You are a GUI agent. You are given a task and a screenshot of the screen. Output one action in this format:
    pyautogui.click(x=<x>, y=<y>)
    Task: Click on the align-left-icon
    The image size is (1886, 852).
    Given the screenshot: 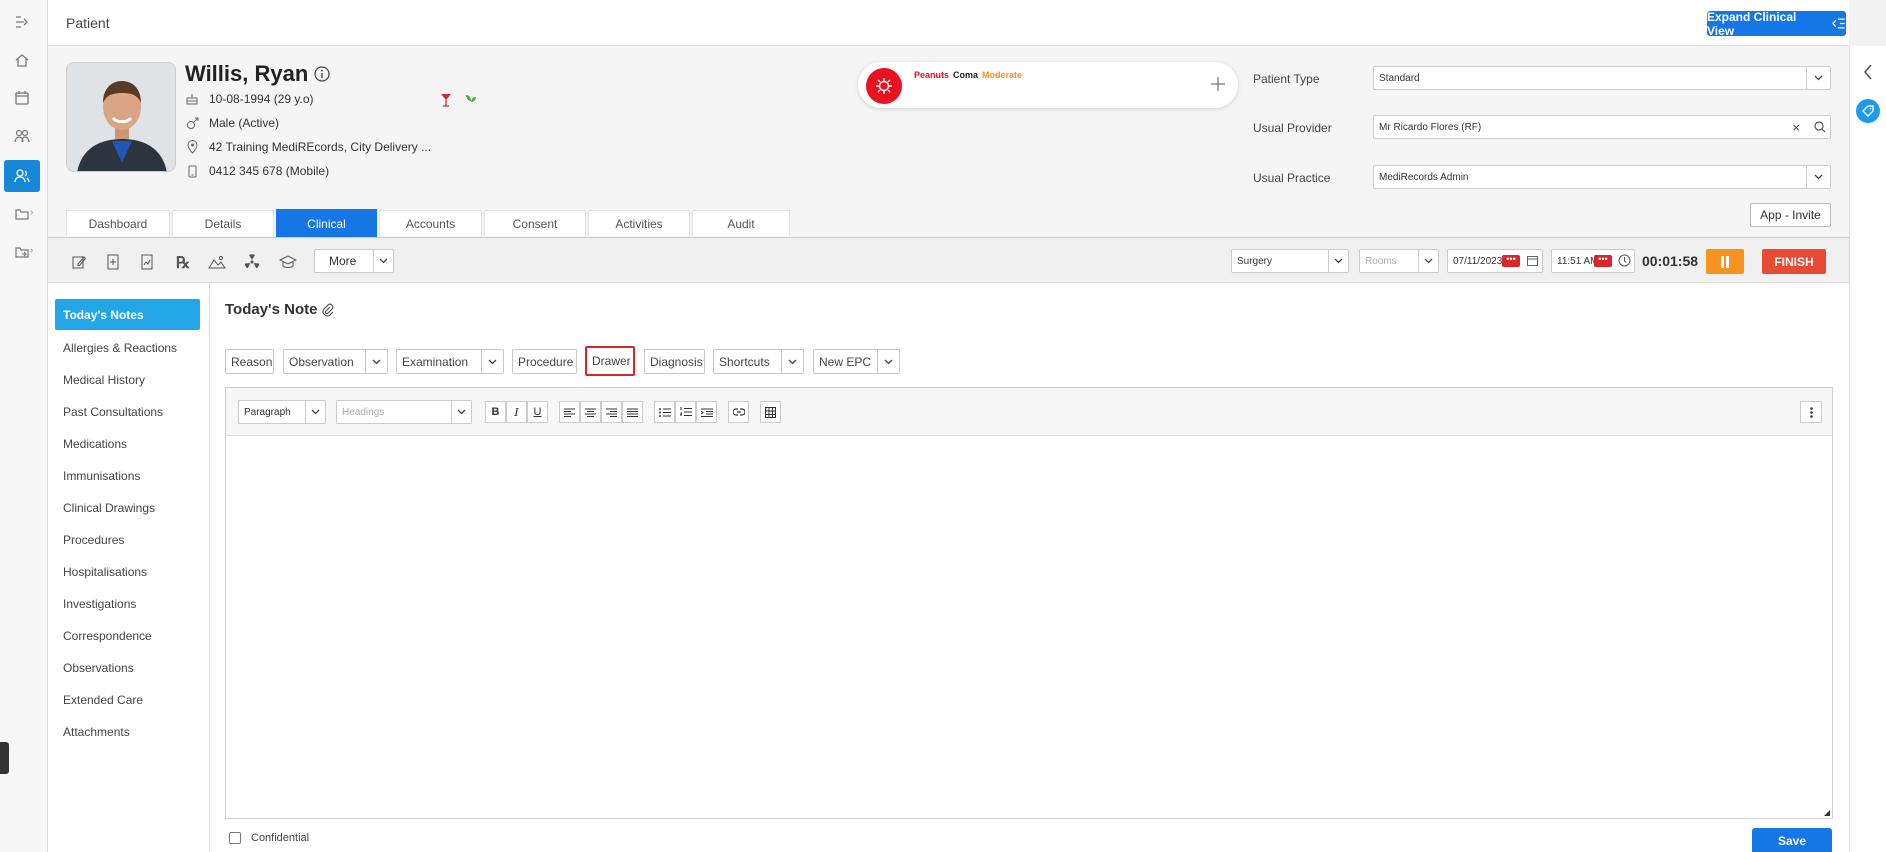 What is the action you would take?
    pyautogui.click(x=569, y=412)
    